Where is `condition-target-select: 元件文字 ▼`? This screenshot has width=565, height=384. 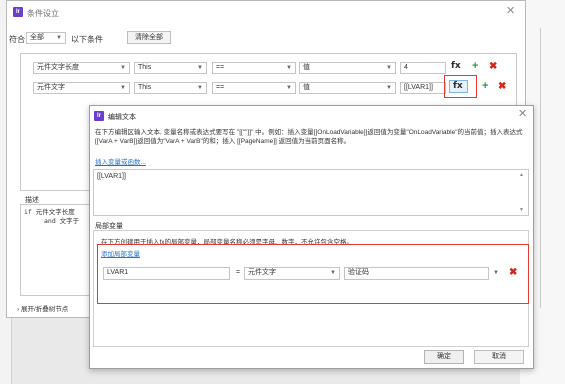
condition-target-select: 元件文字 ▼ is located at coordinates (81, 88).